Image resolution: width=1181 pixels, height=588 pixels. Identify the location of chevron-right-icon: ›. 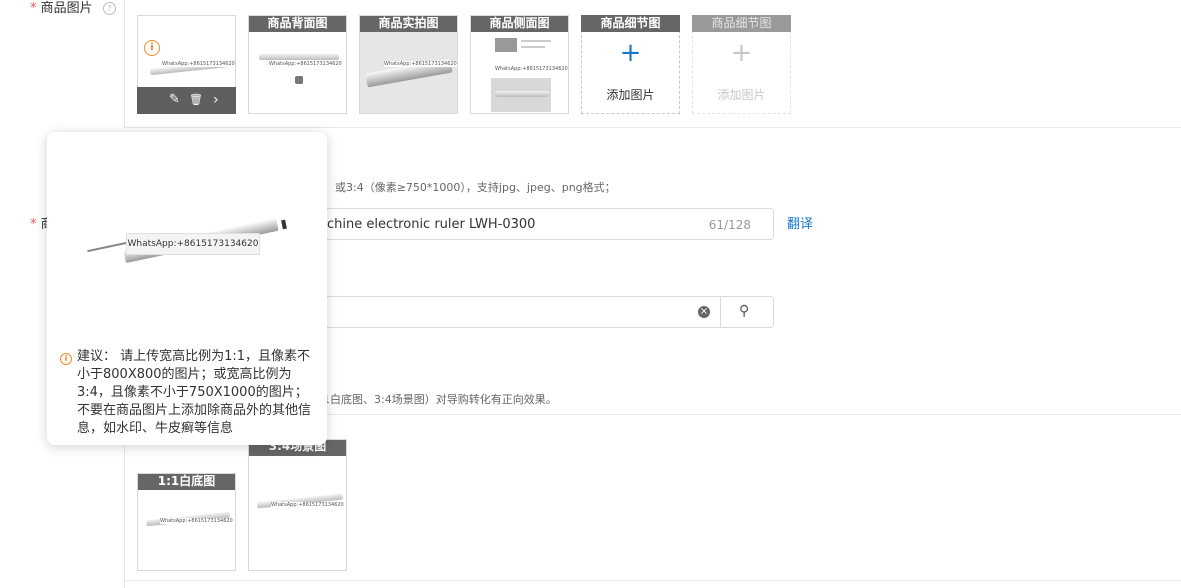
(216, 100).